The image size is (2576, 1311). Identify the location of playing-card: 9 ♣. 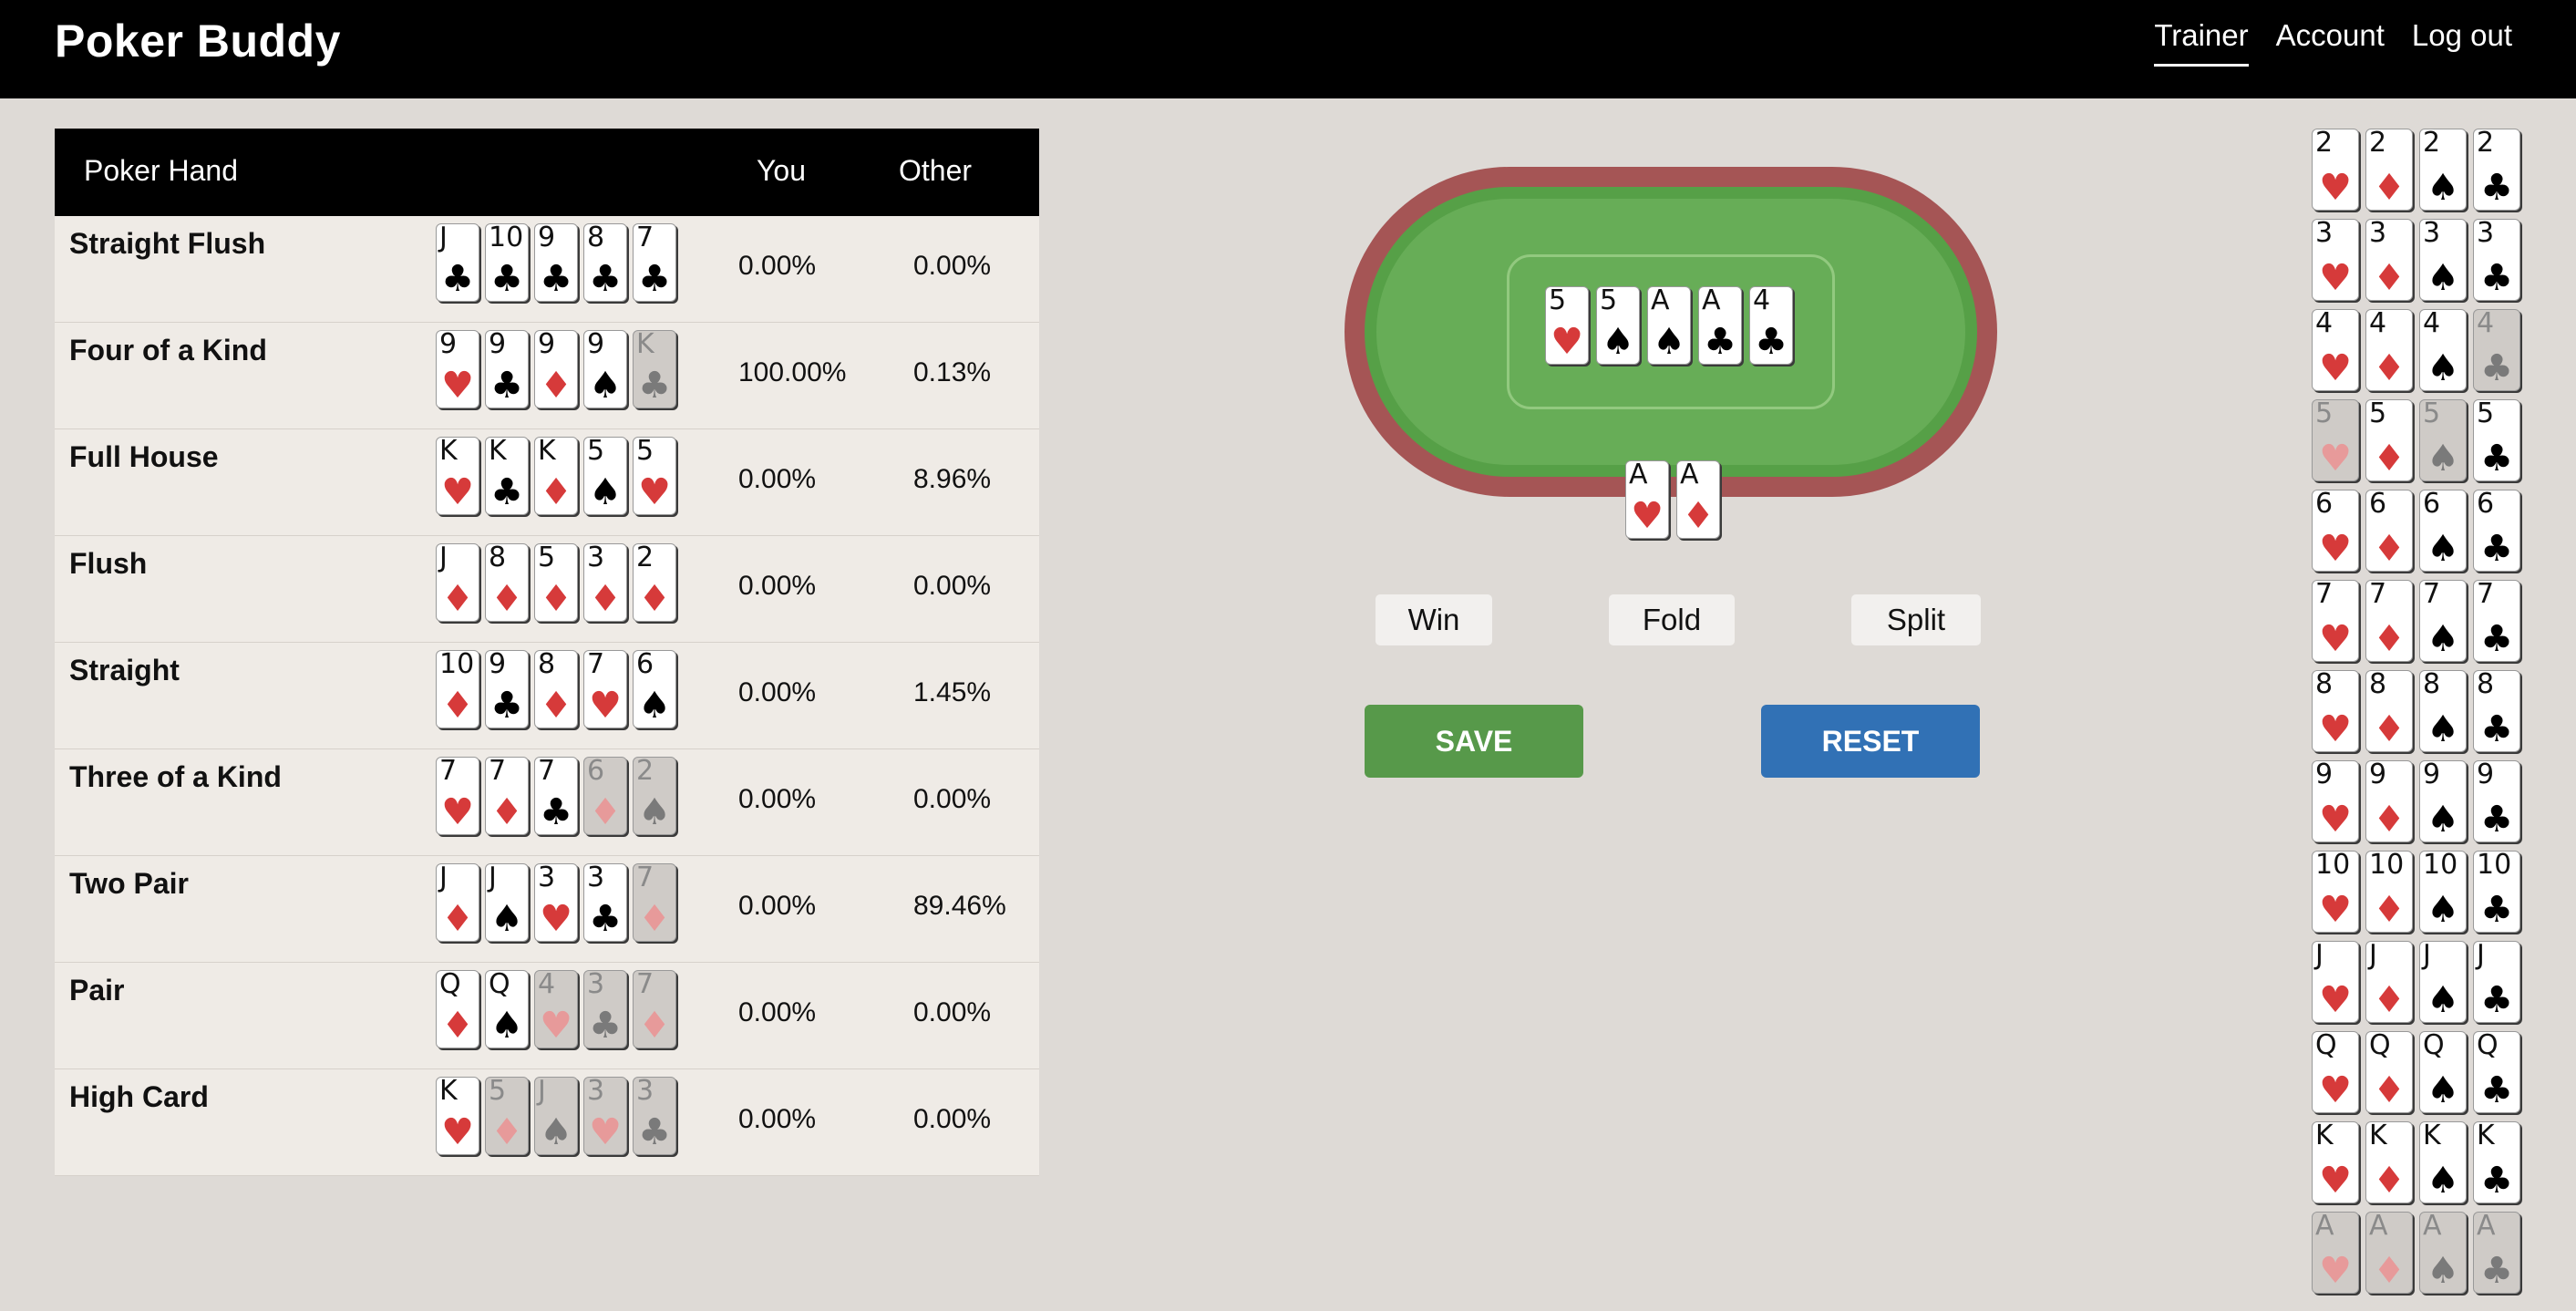
(507, 688).